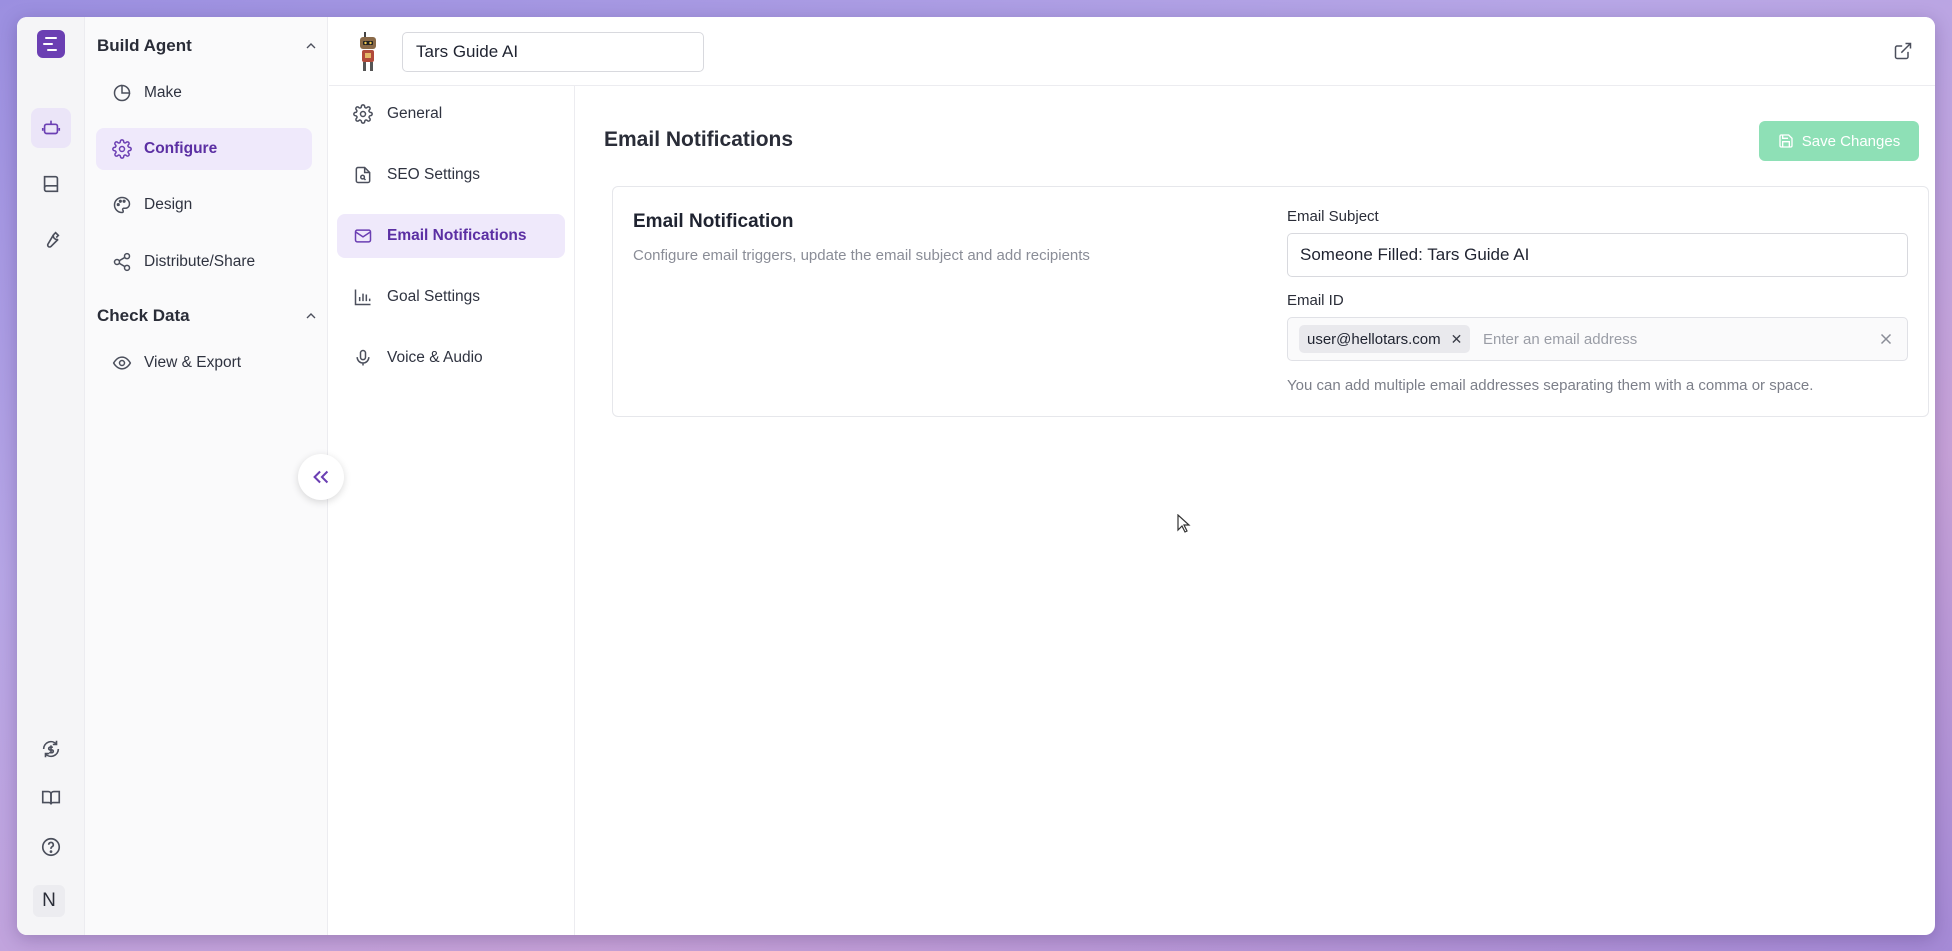 This screenshot has height=951, width=1952. I want to click on card-title: Email Notification, so click(713, 221).